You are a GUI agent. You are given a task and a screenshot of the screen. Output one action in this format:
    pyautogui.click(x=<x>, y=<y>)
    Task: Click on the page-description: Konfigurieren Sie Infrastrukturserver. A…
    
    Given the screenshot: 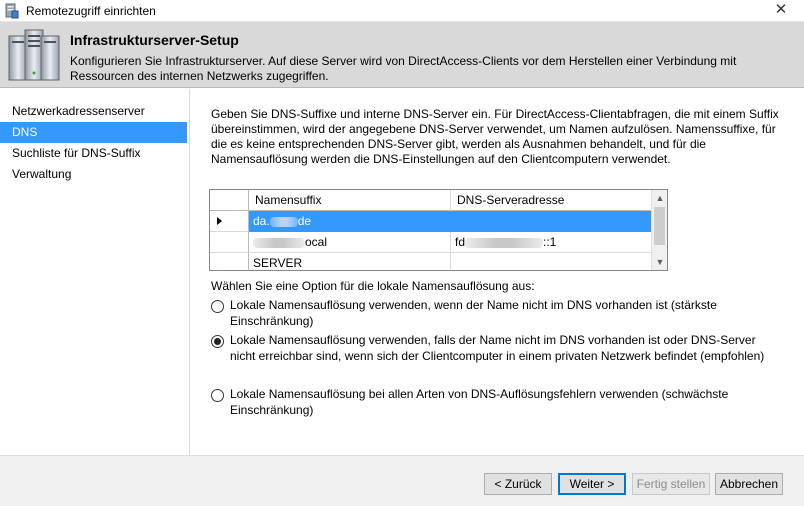 What is the action you would take?
    pyautogui.click(x=403, y=68)
    